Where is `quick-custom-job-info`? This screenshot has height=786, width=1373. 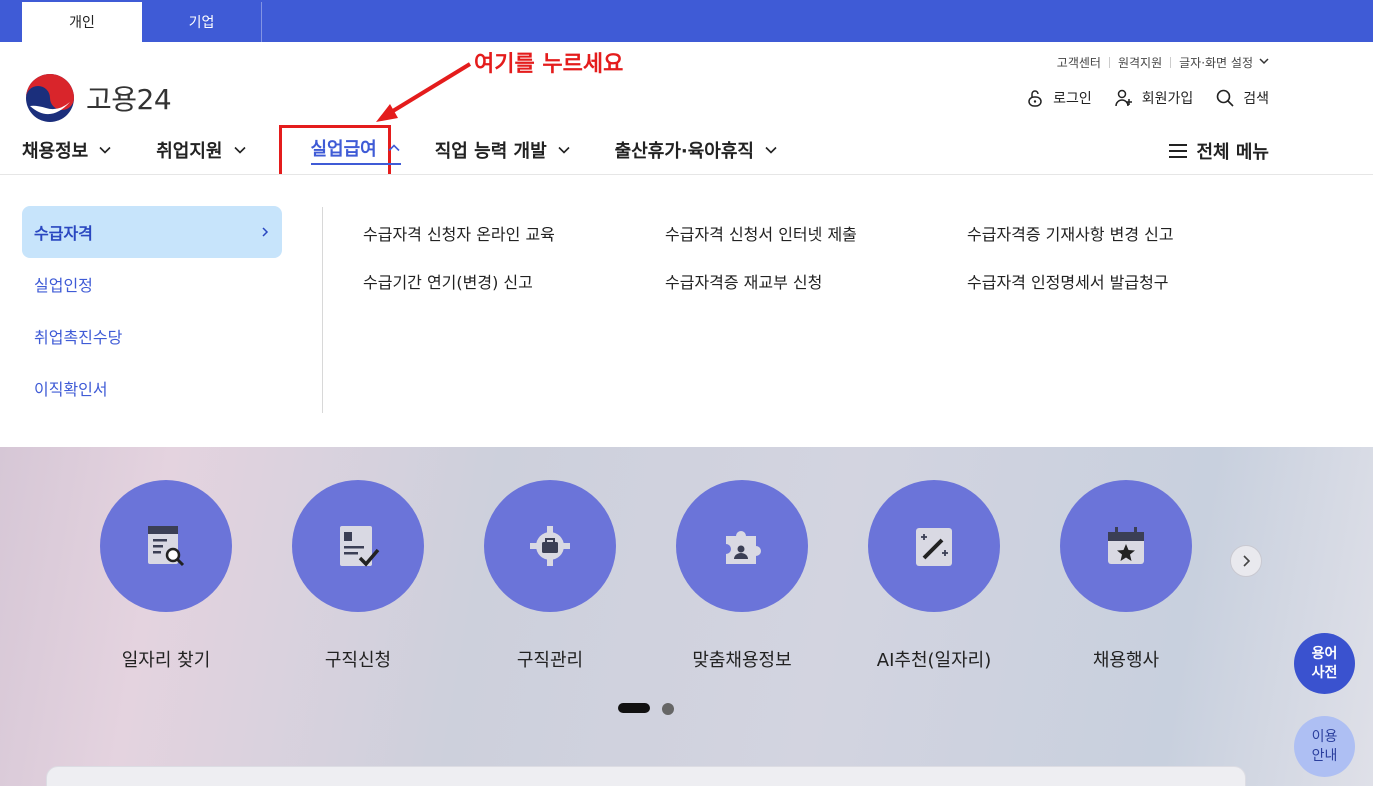 quick-custom-job-info is located at coordinates (742, 546).